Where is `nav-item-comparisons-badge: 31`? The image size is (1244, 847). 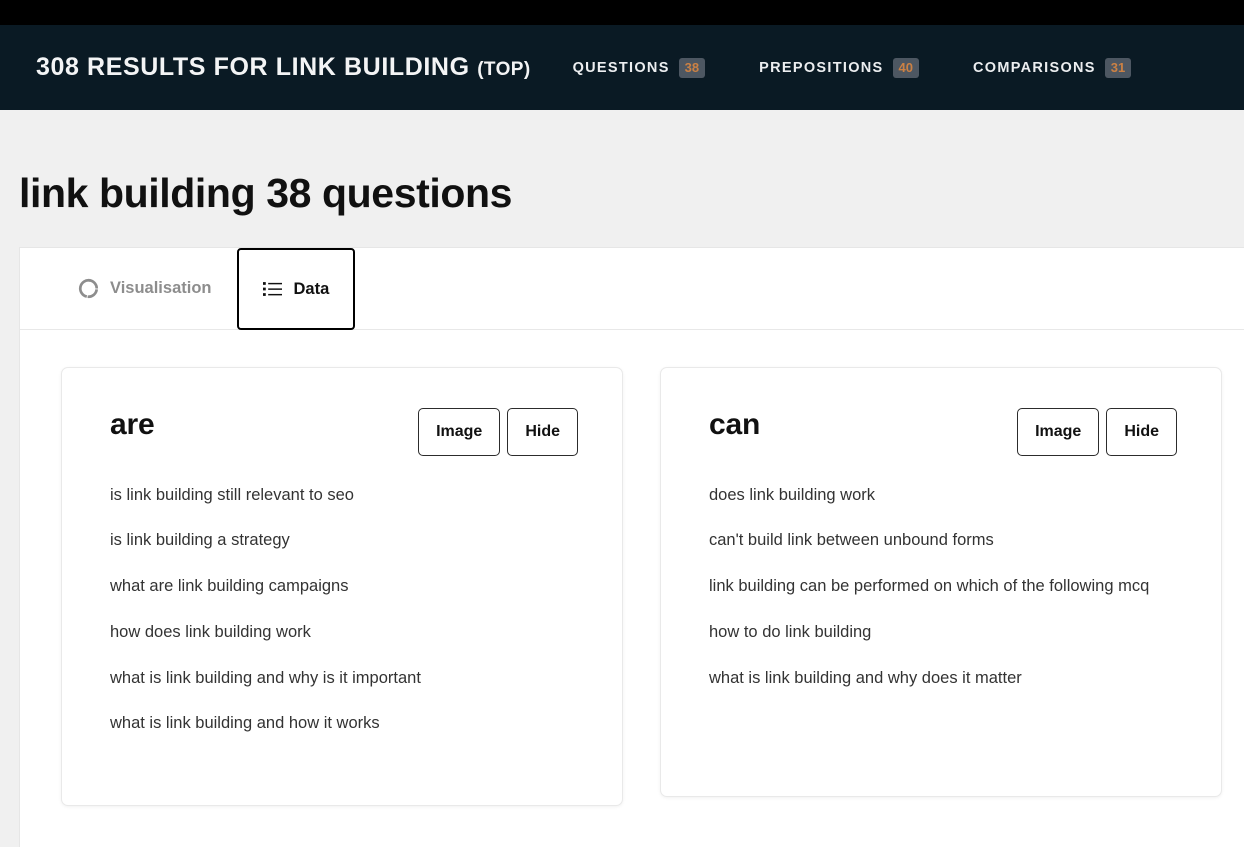
nav-item-comparisons-badge: 31 is located at coordinates (1118, 67).